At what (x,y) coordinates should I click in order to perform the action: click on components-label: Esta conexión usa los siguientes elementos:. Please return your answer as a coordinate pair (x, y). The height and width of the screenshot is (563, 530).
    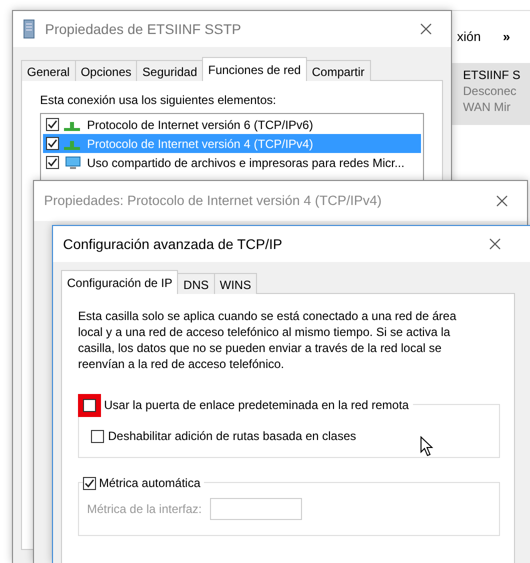
    Looking at the image, I should click on (159, 100).